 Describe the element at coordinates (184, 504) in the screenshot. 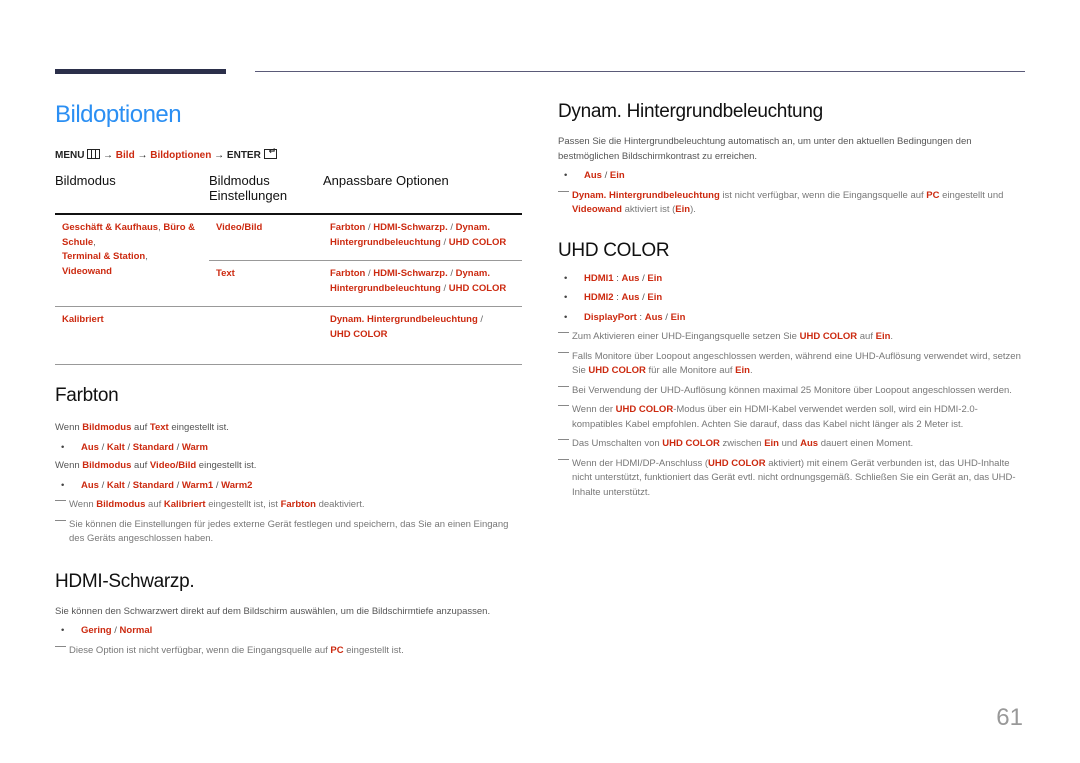

I see `text: Kalibriert` at that location.